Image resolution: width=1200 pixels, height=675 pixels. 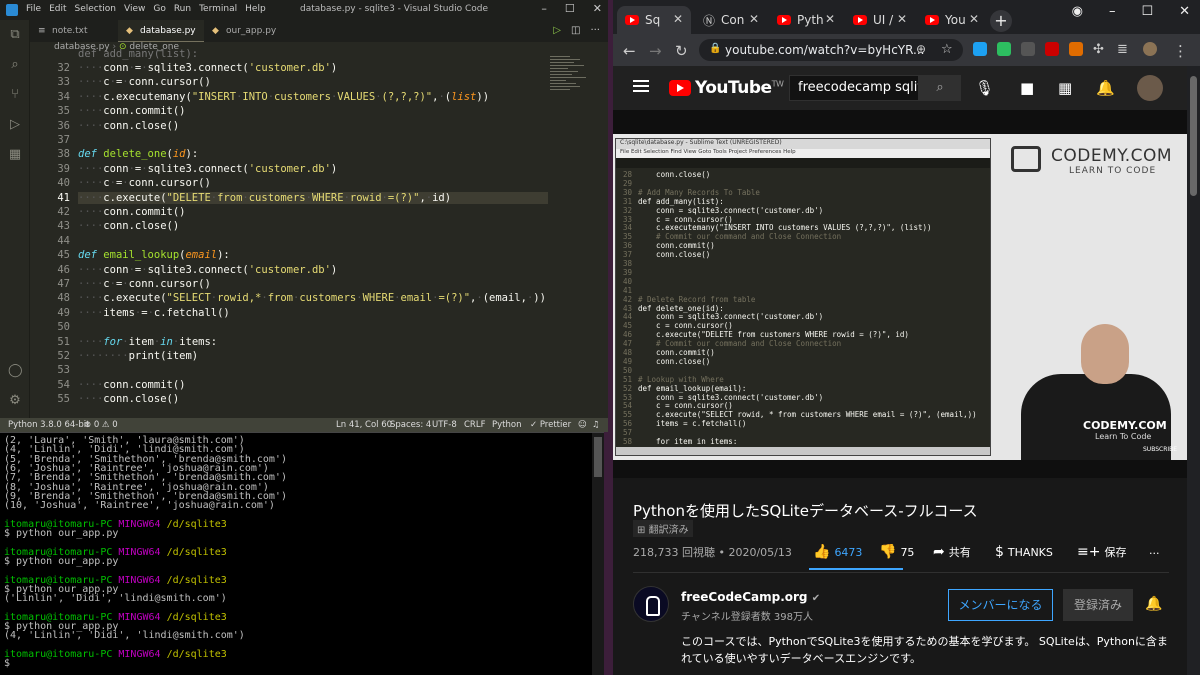 What do you see at coordinates (680, 88) in the screenshot?
I see `youtube-logo-icon` at bounding box center [680, 88].